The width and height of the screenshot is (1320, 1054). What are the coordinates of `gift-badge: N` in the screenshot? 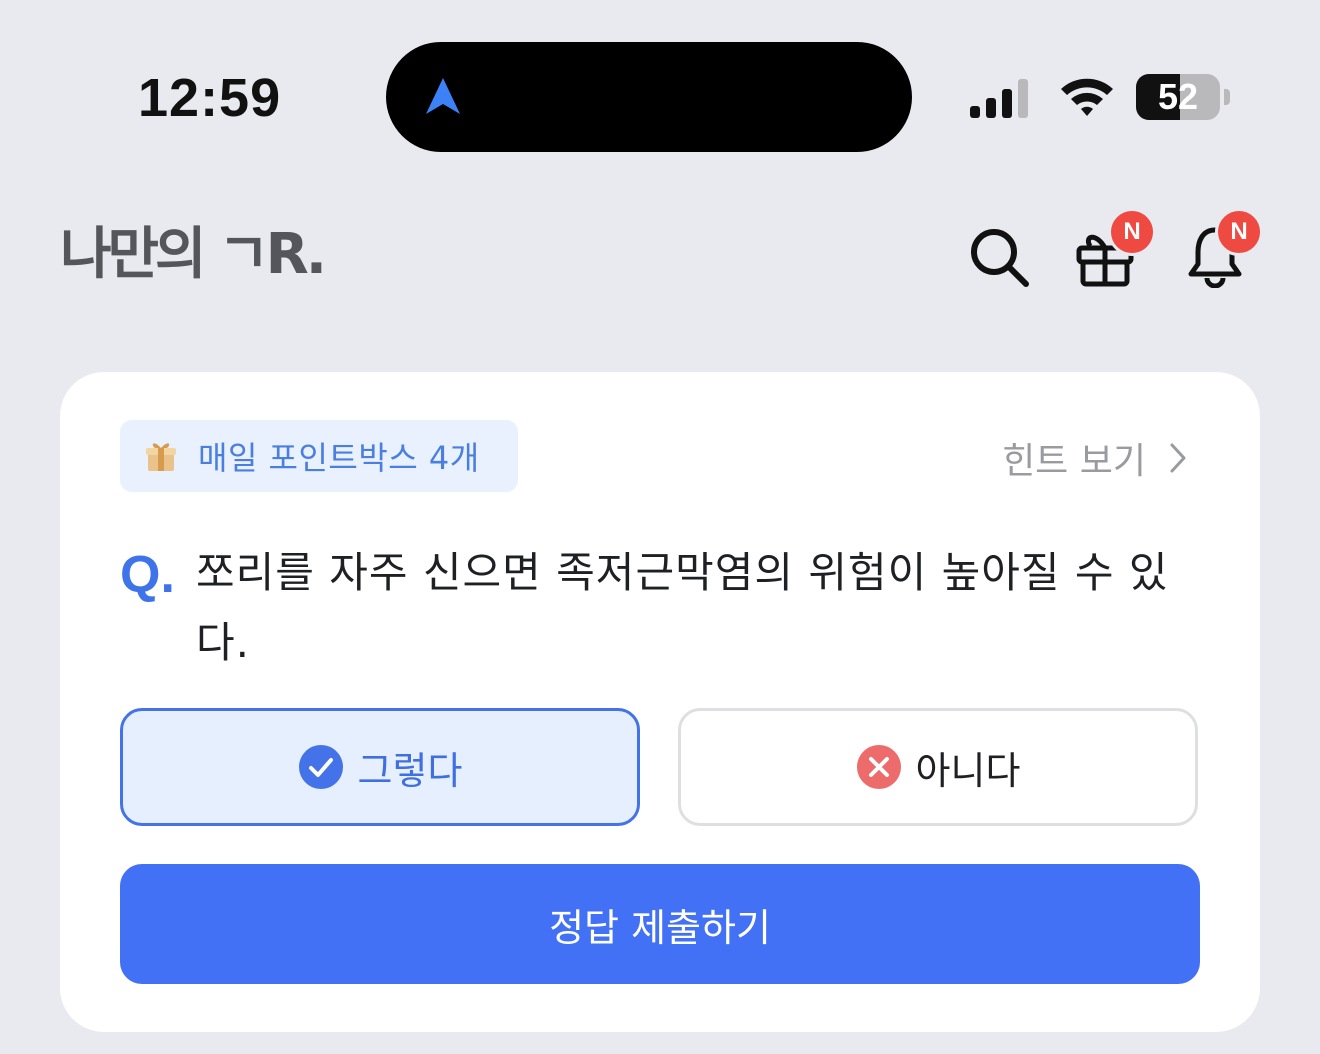 It's located at (1132, 232).